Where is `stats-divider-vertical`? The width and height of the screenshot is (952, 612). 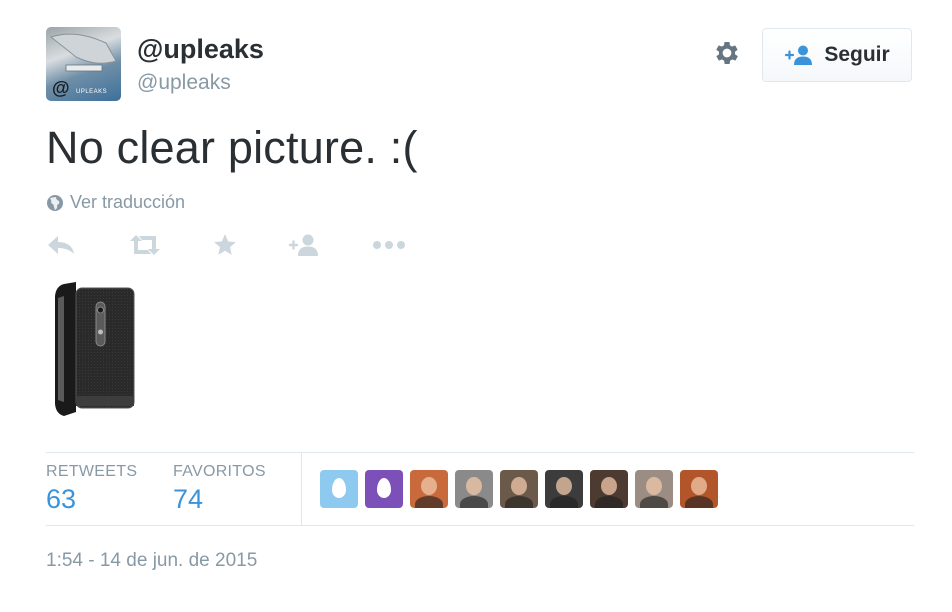
stats-divider-vertical is located at coordinates (301, 488).